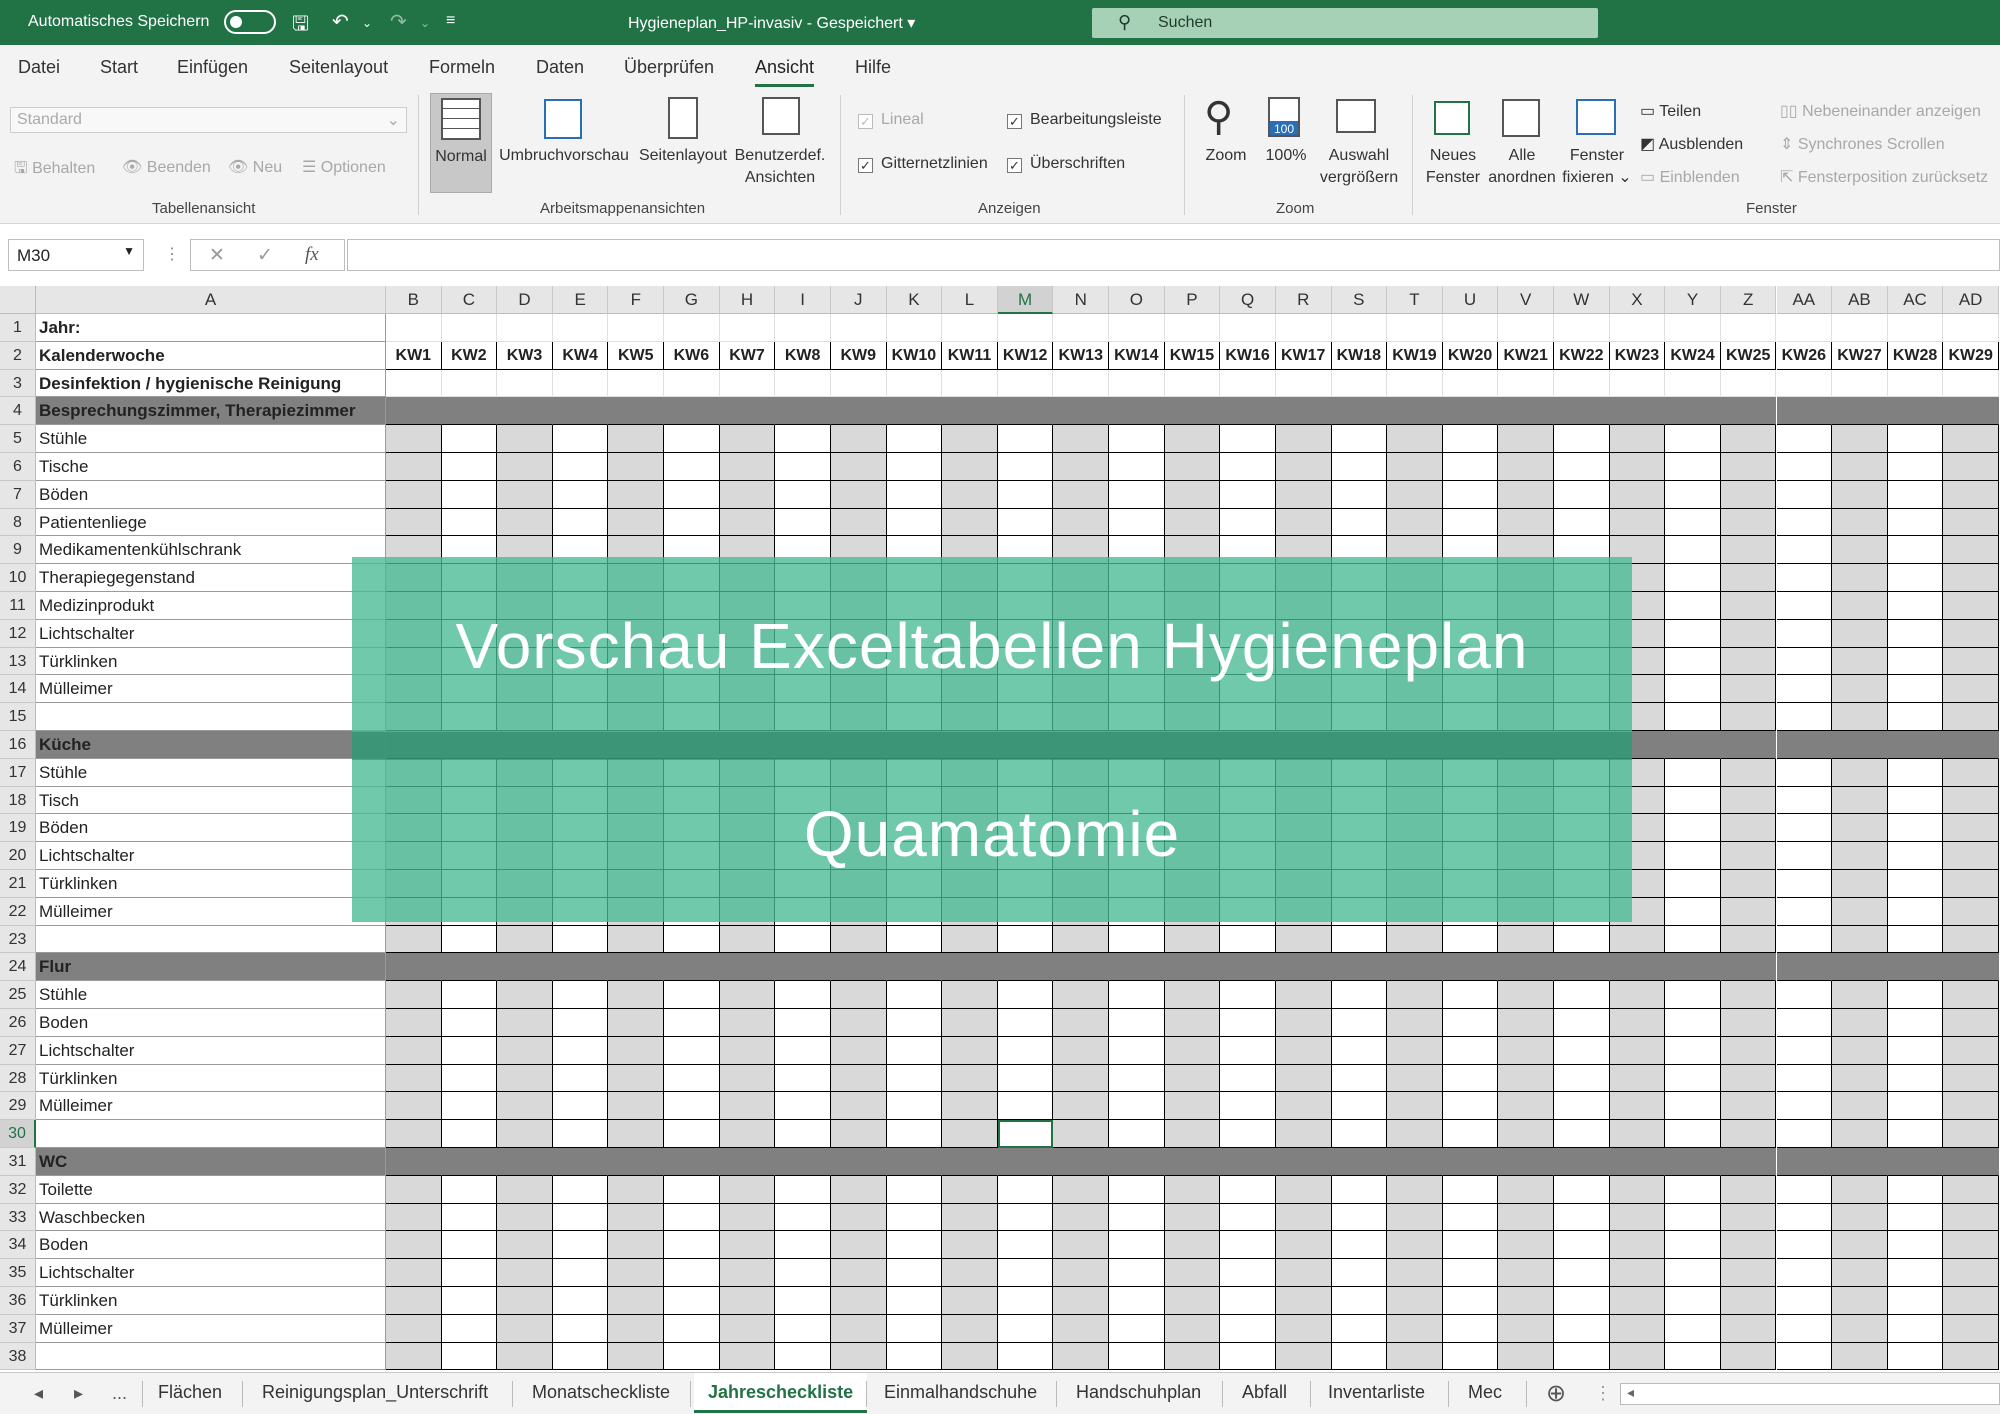  I want to click on search-box: ⚲ Suchen, so click(1345, 23).